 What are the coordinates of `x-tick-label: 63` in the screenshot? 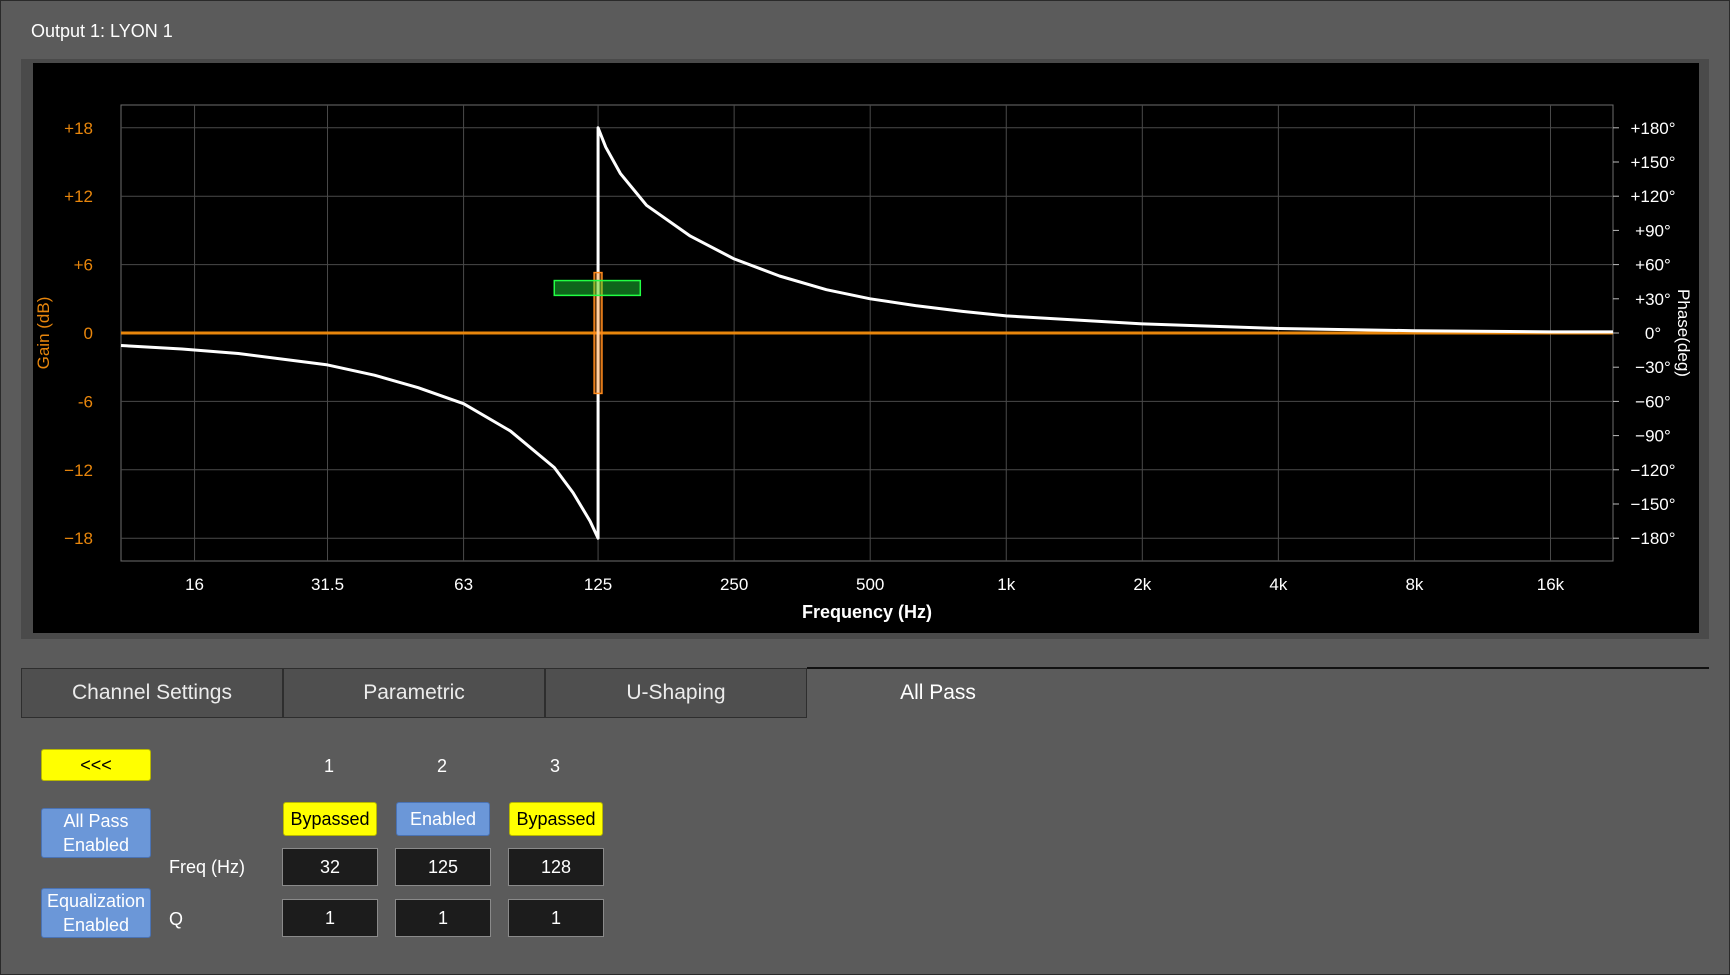 It's located at (463, 584).